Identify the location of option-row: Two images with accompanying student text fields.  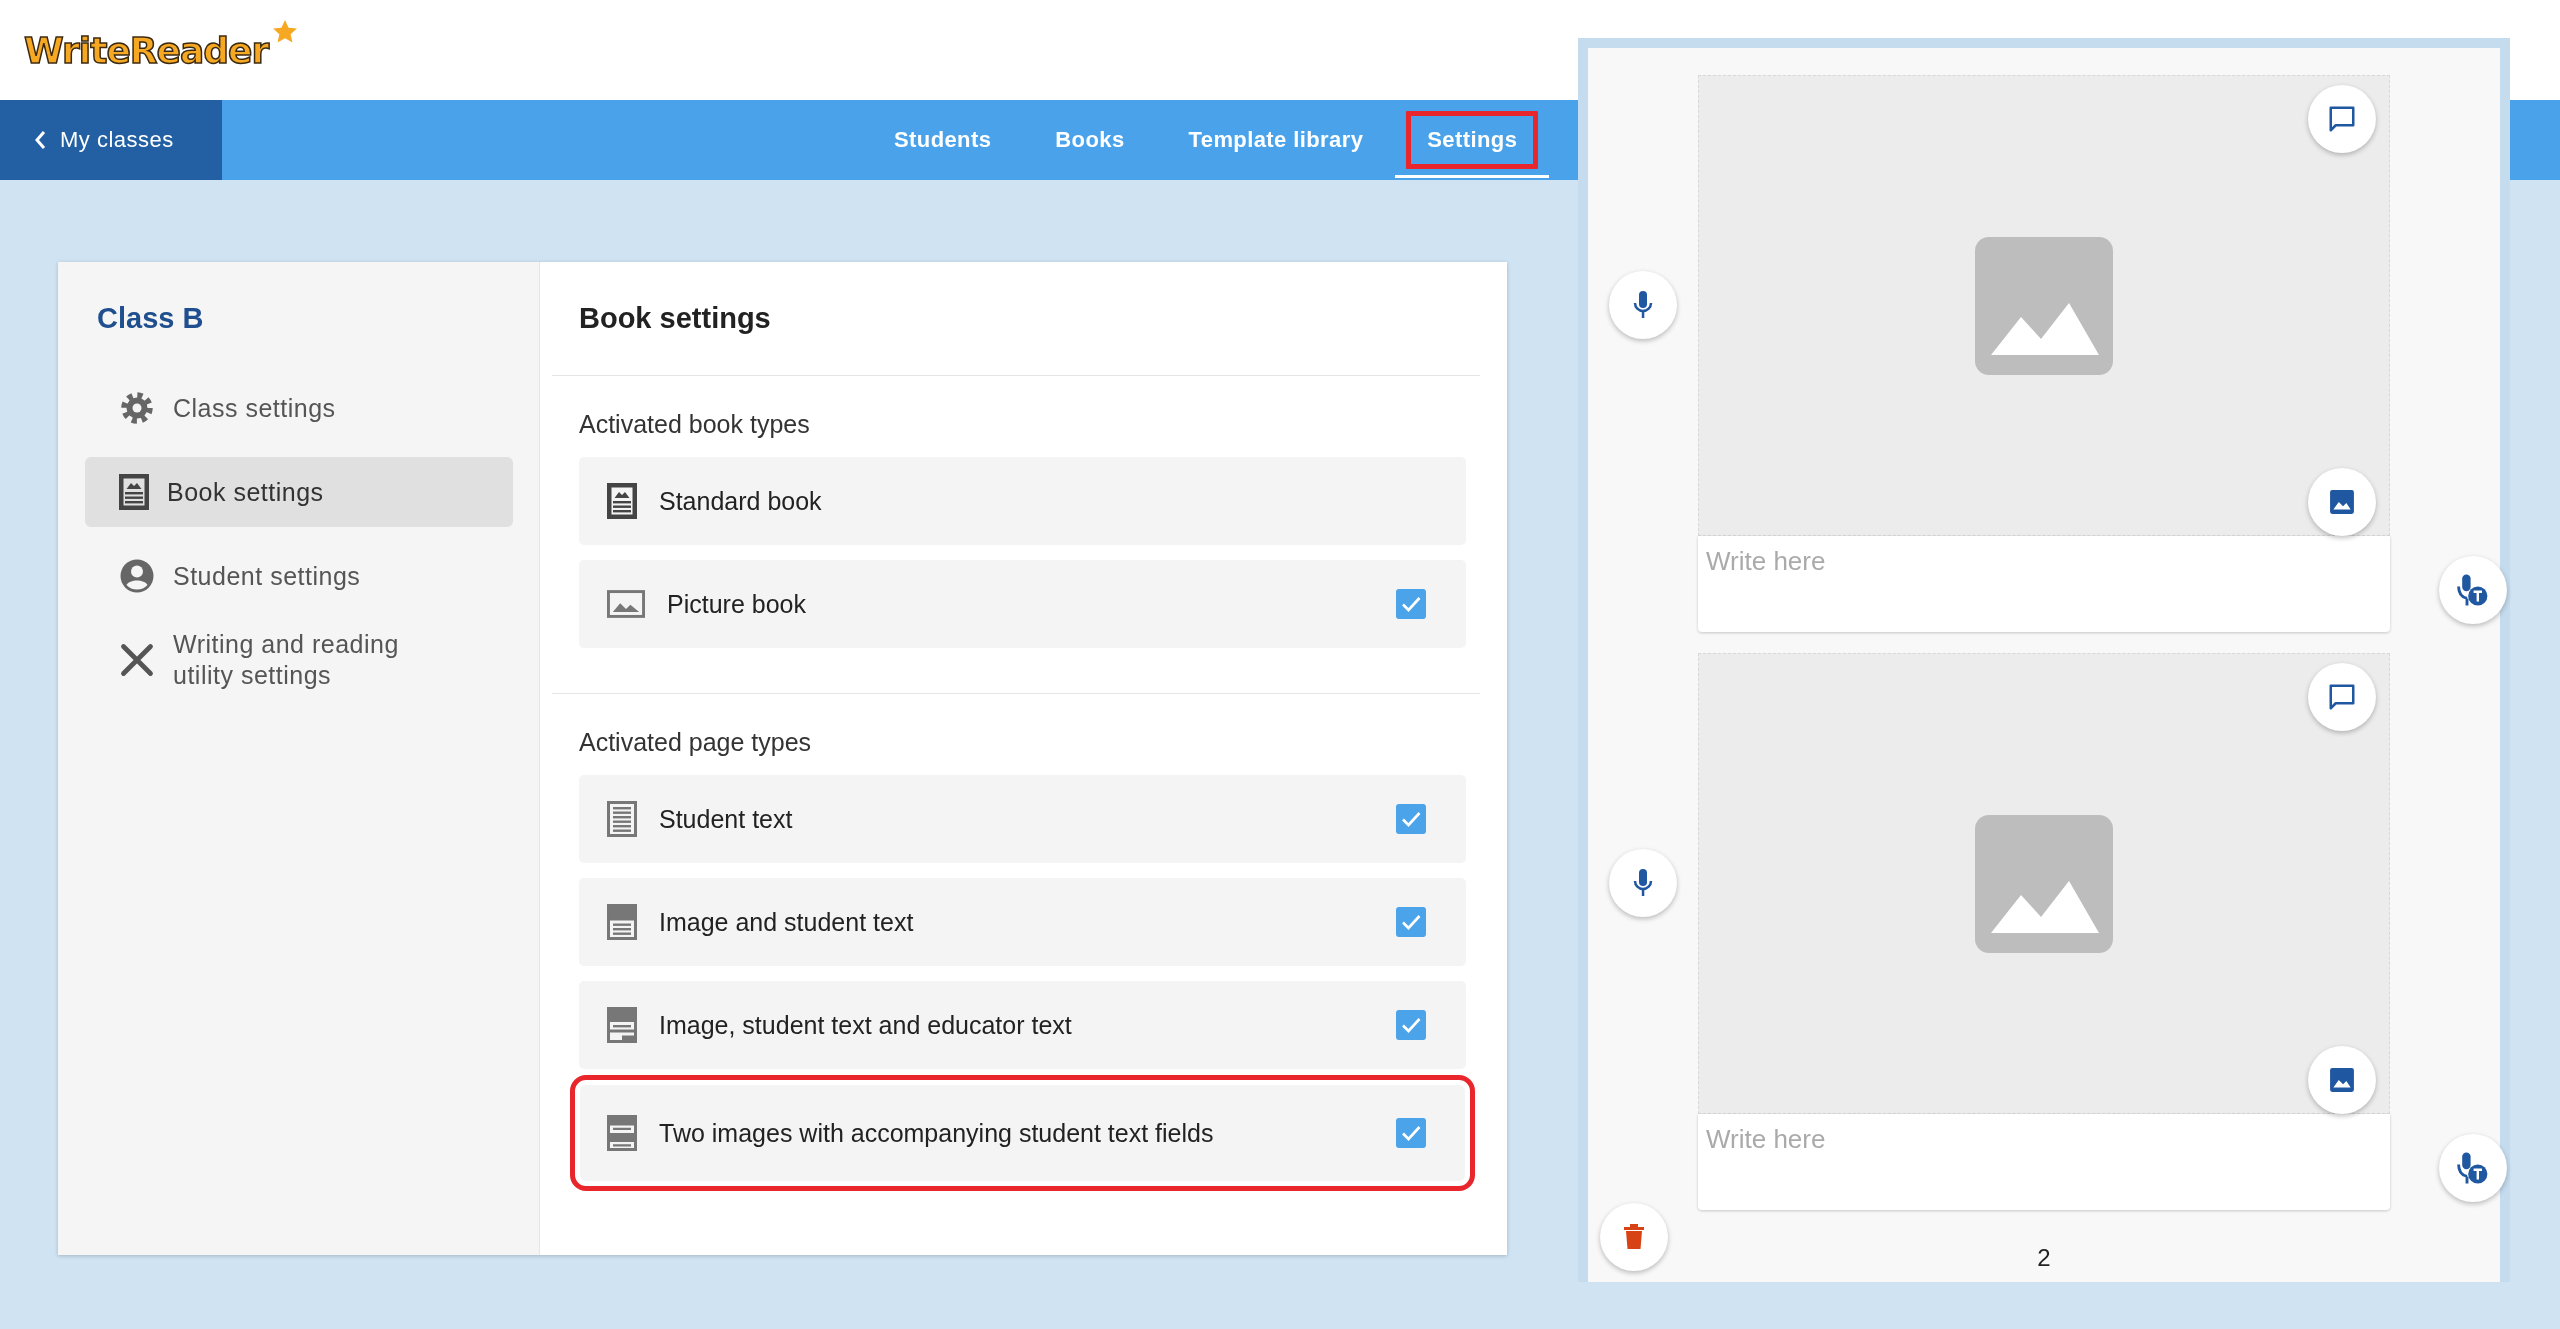
(1022, 1133).